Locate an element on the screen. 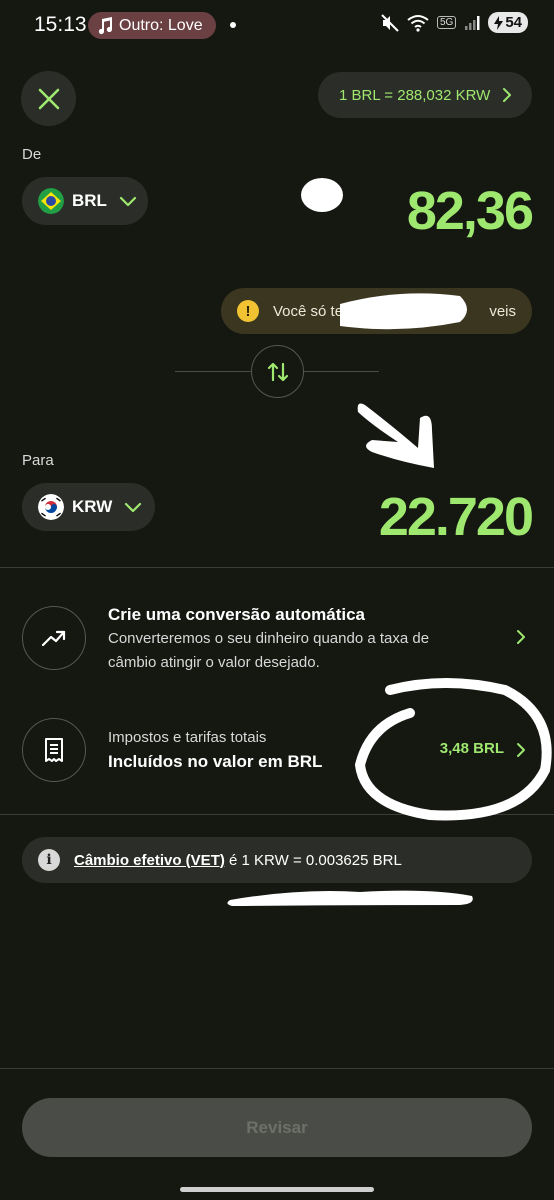  exchange-rate-button: 1 BRL = 288,032 KRW is located at coordinates (425, 95).